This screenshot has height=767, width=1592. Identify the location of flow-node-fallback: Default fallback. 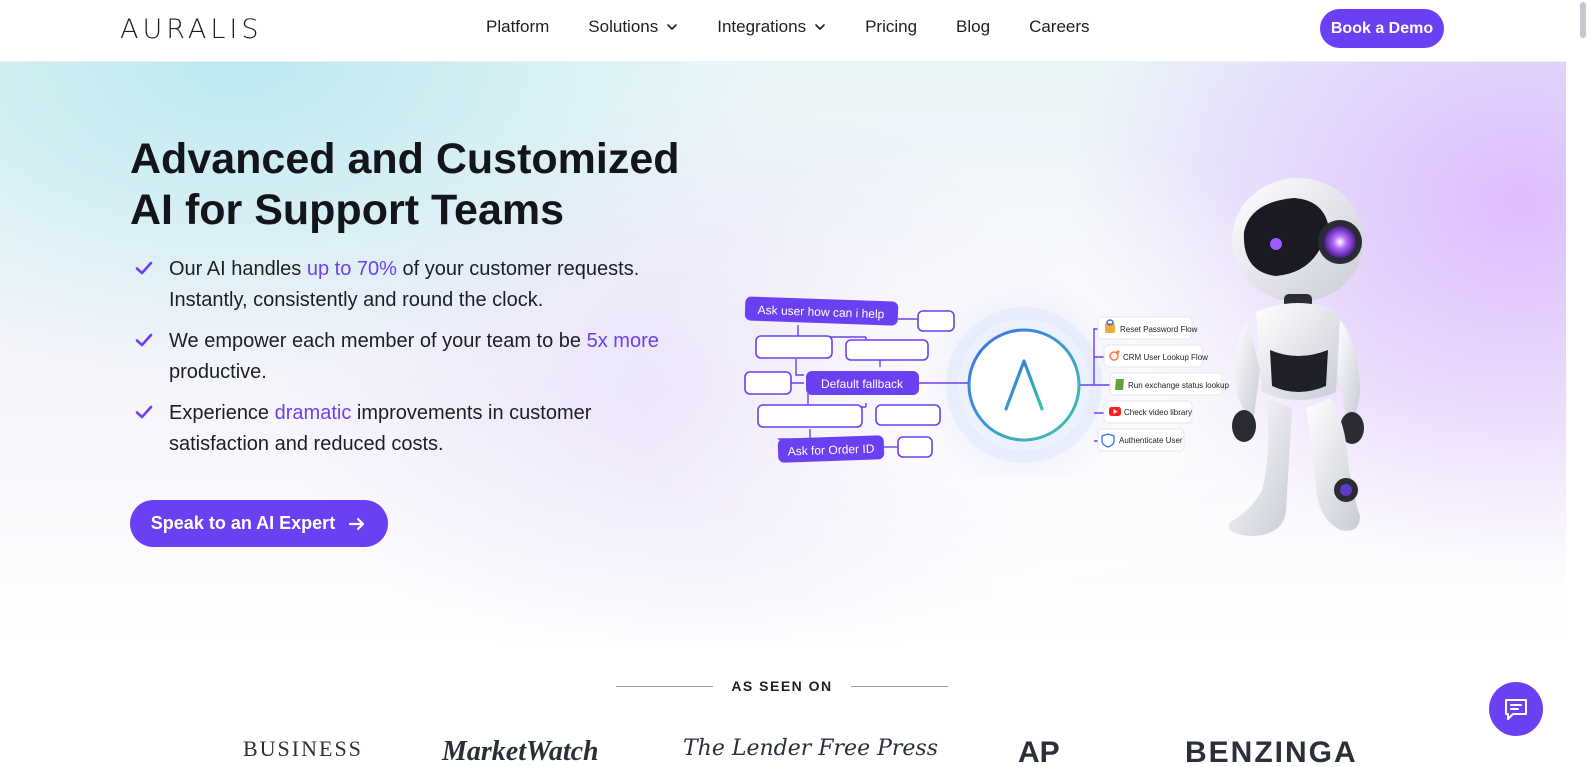
(862, 383).